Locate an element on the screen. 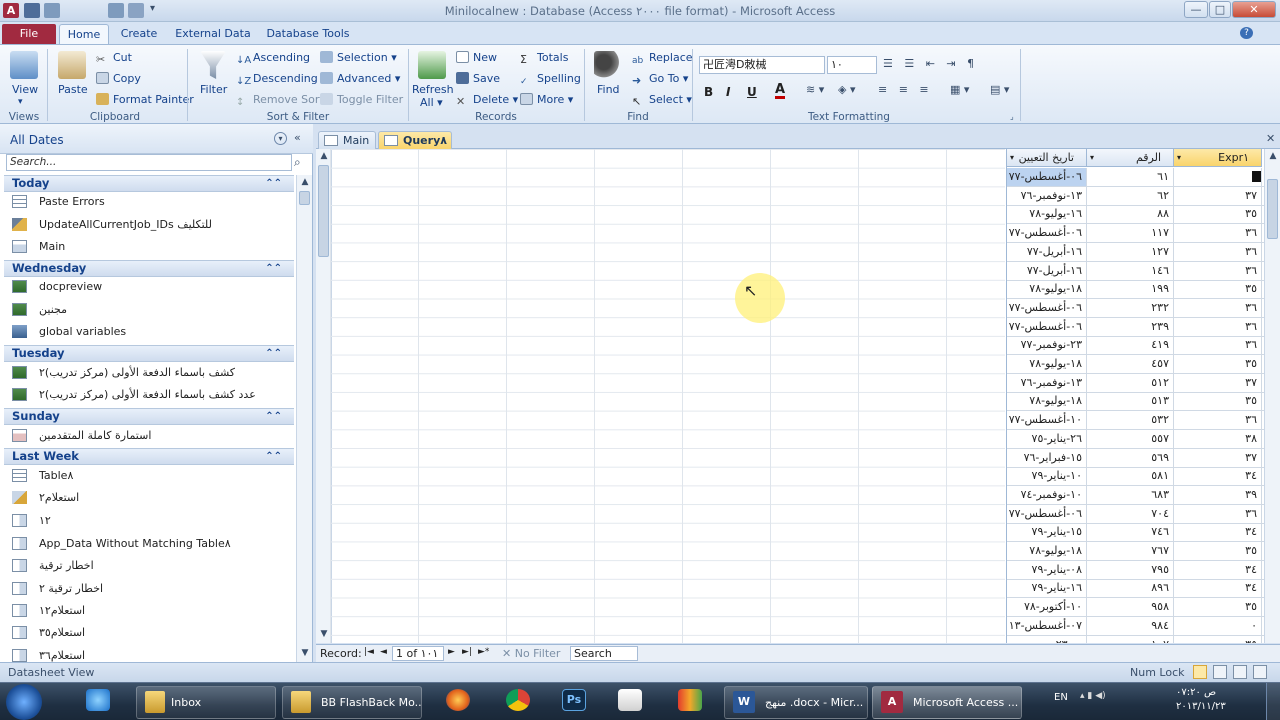 This screenshot has width=1280, height=720. hire-date-cell: ١٥-يناير-٧٩ is located at coordinates (1047, 532).